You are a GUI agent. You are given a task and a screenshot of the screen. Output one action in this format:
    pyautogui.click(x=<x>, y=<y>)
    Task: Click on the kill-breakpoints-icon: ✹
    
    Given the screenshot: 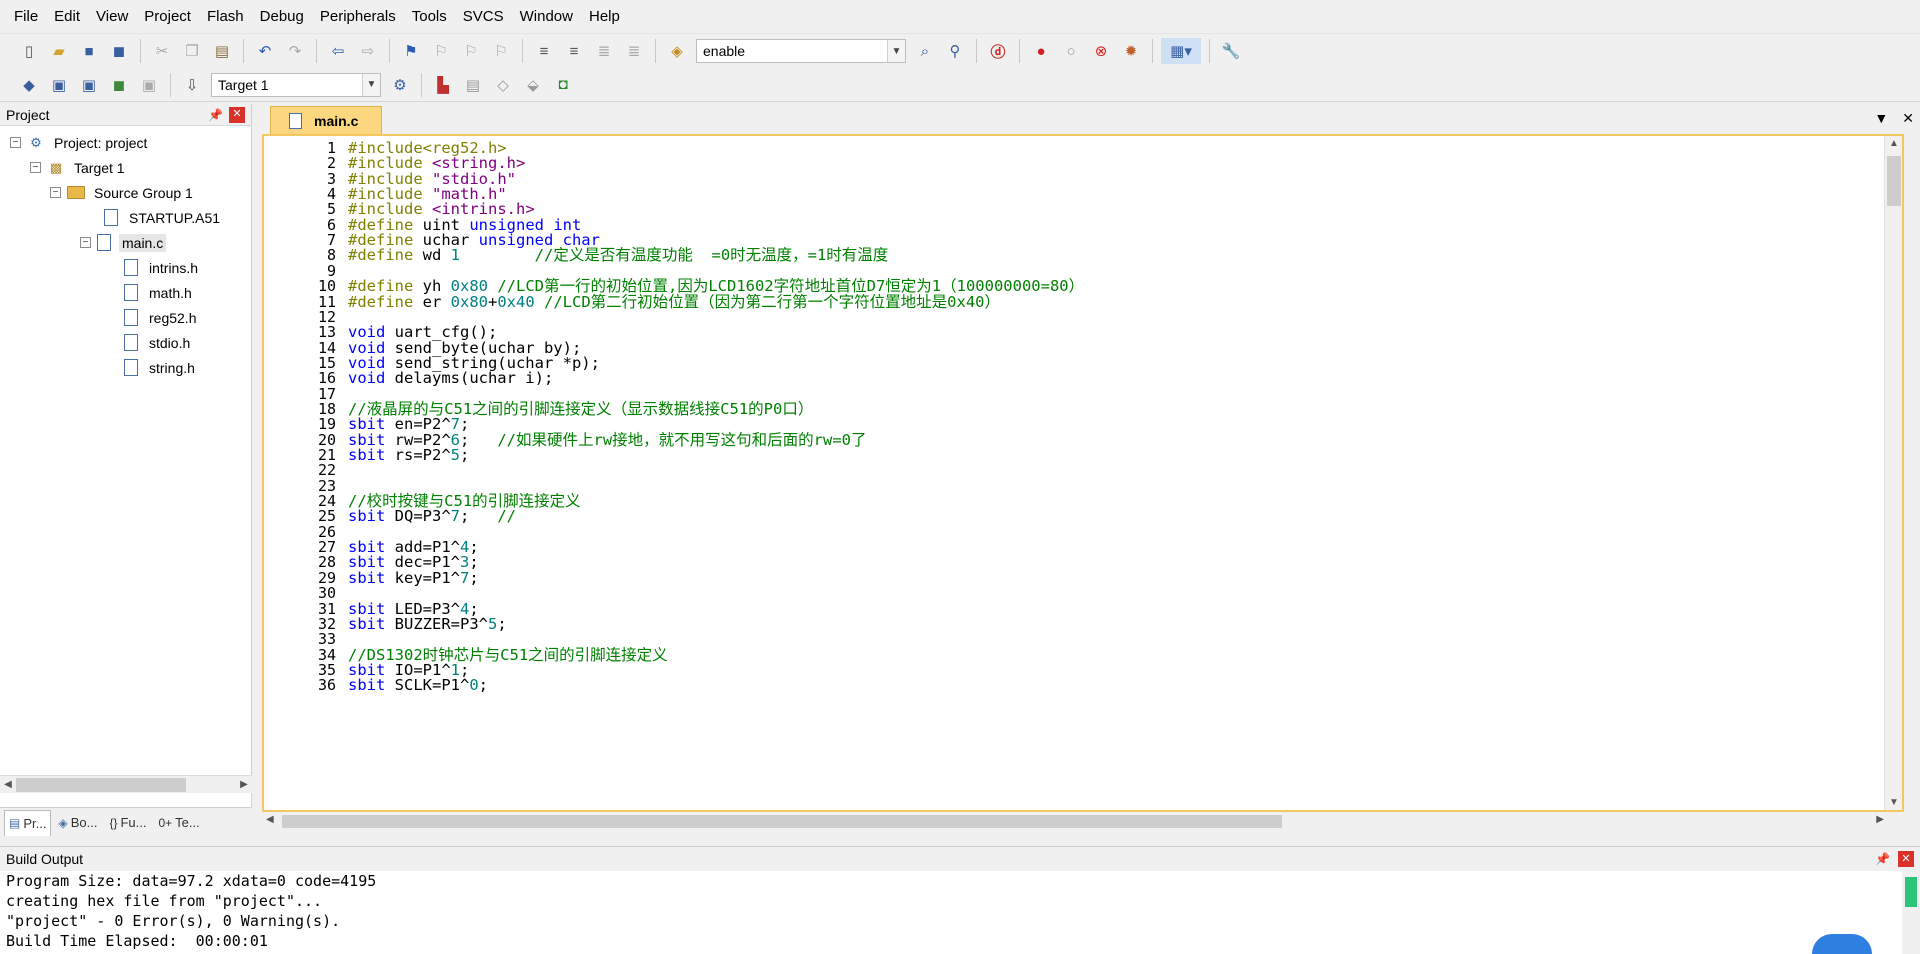 What is the action you would take?
    pyautogui.click(x=1131, y=51)
    